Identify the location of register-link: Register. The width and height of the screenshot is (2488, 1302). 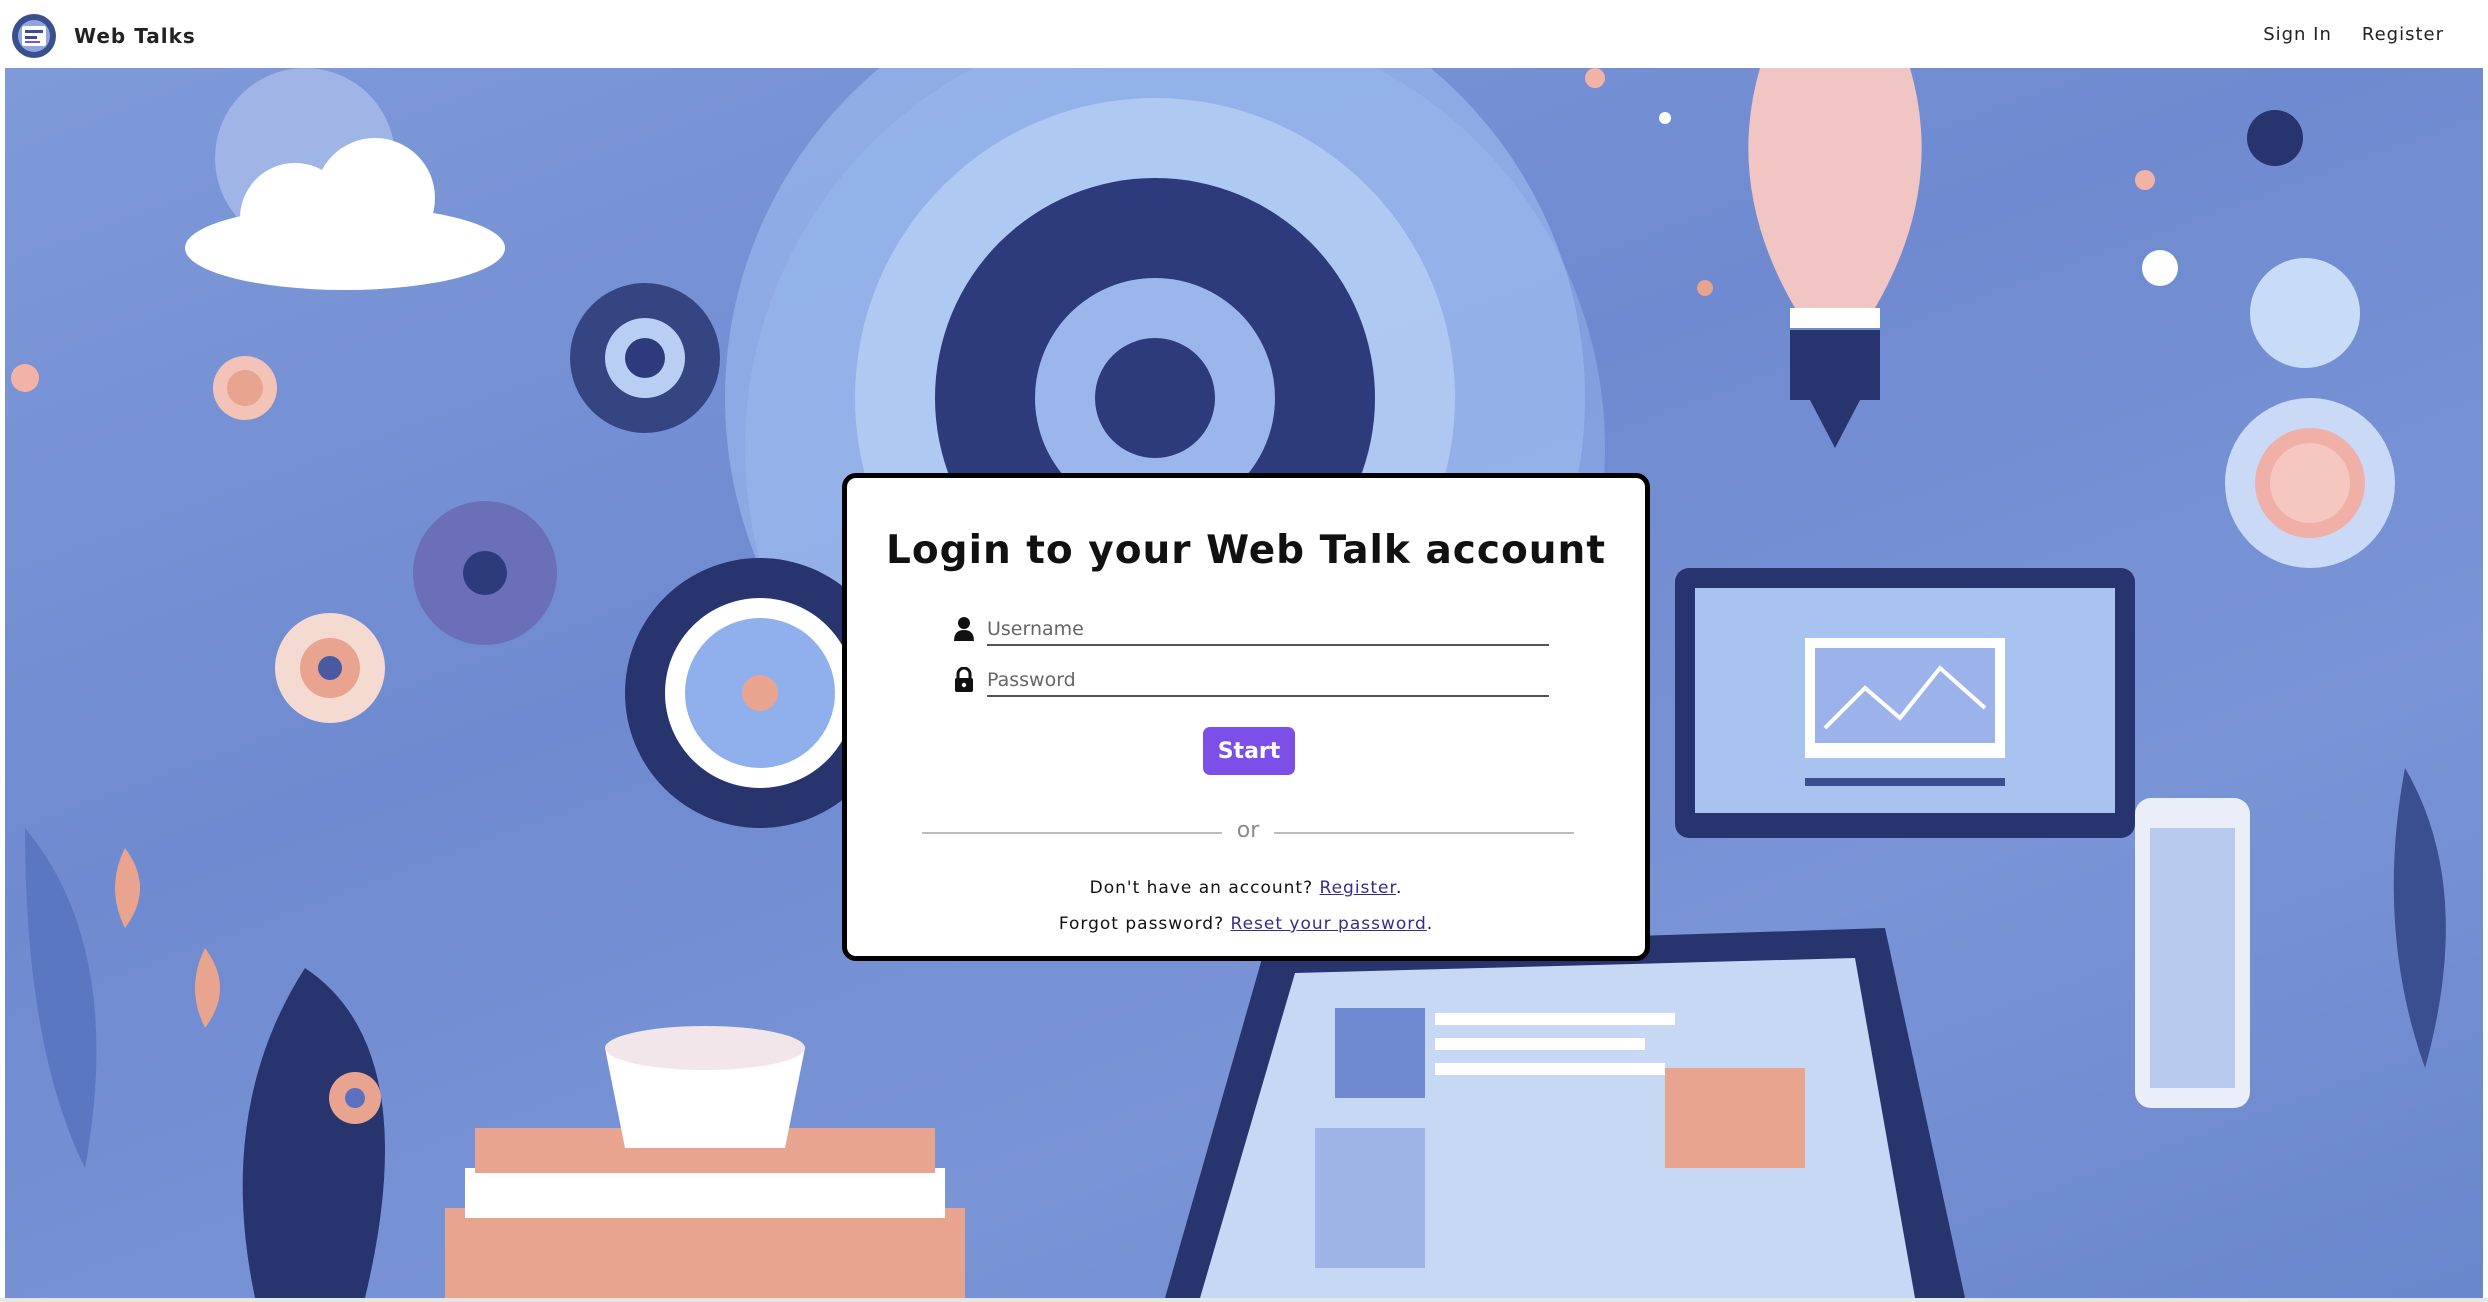
(1358, 888).